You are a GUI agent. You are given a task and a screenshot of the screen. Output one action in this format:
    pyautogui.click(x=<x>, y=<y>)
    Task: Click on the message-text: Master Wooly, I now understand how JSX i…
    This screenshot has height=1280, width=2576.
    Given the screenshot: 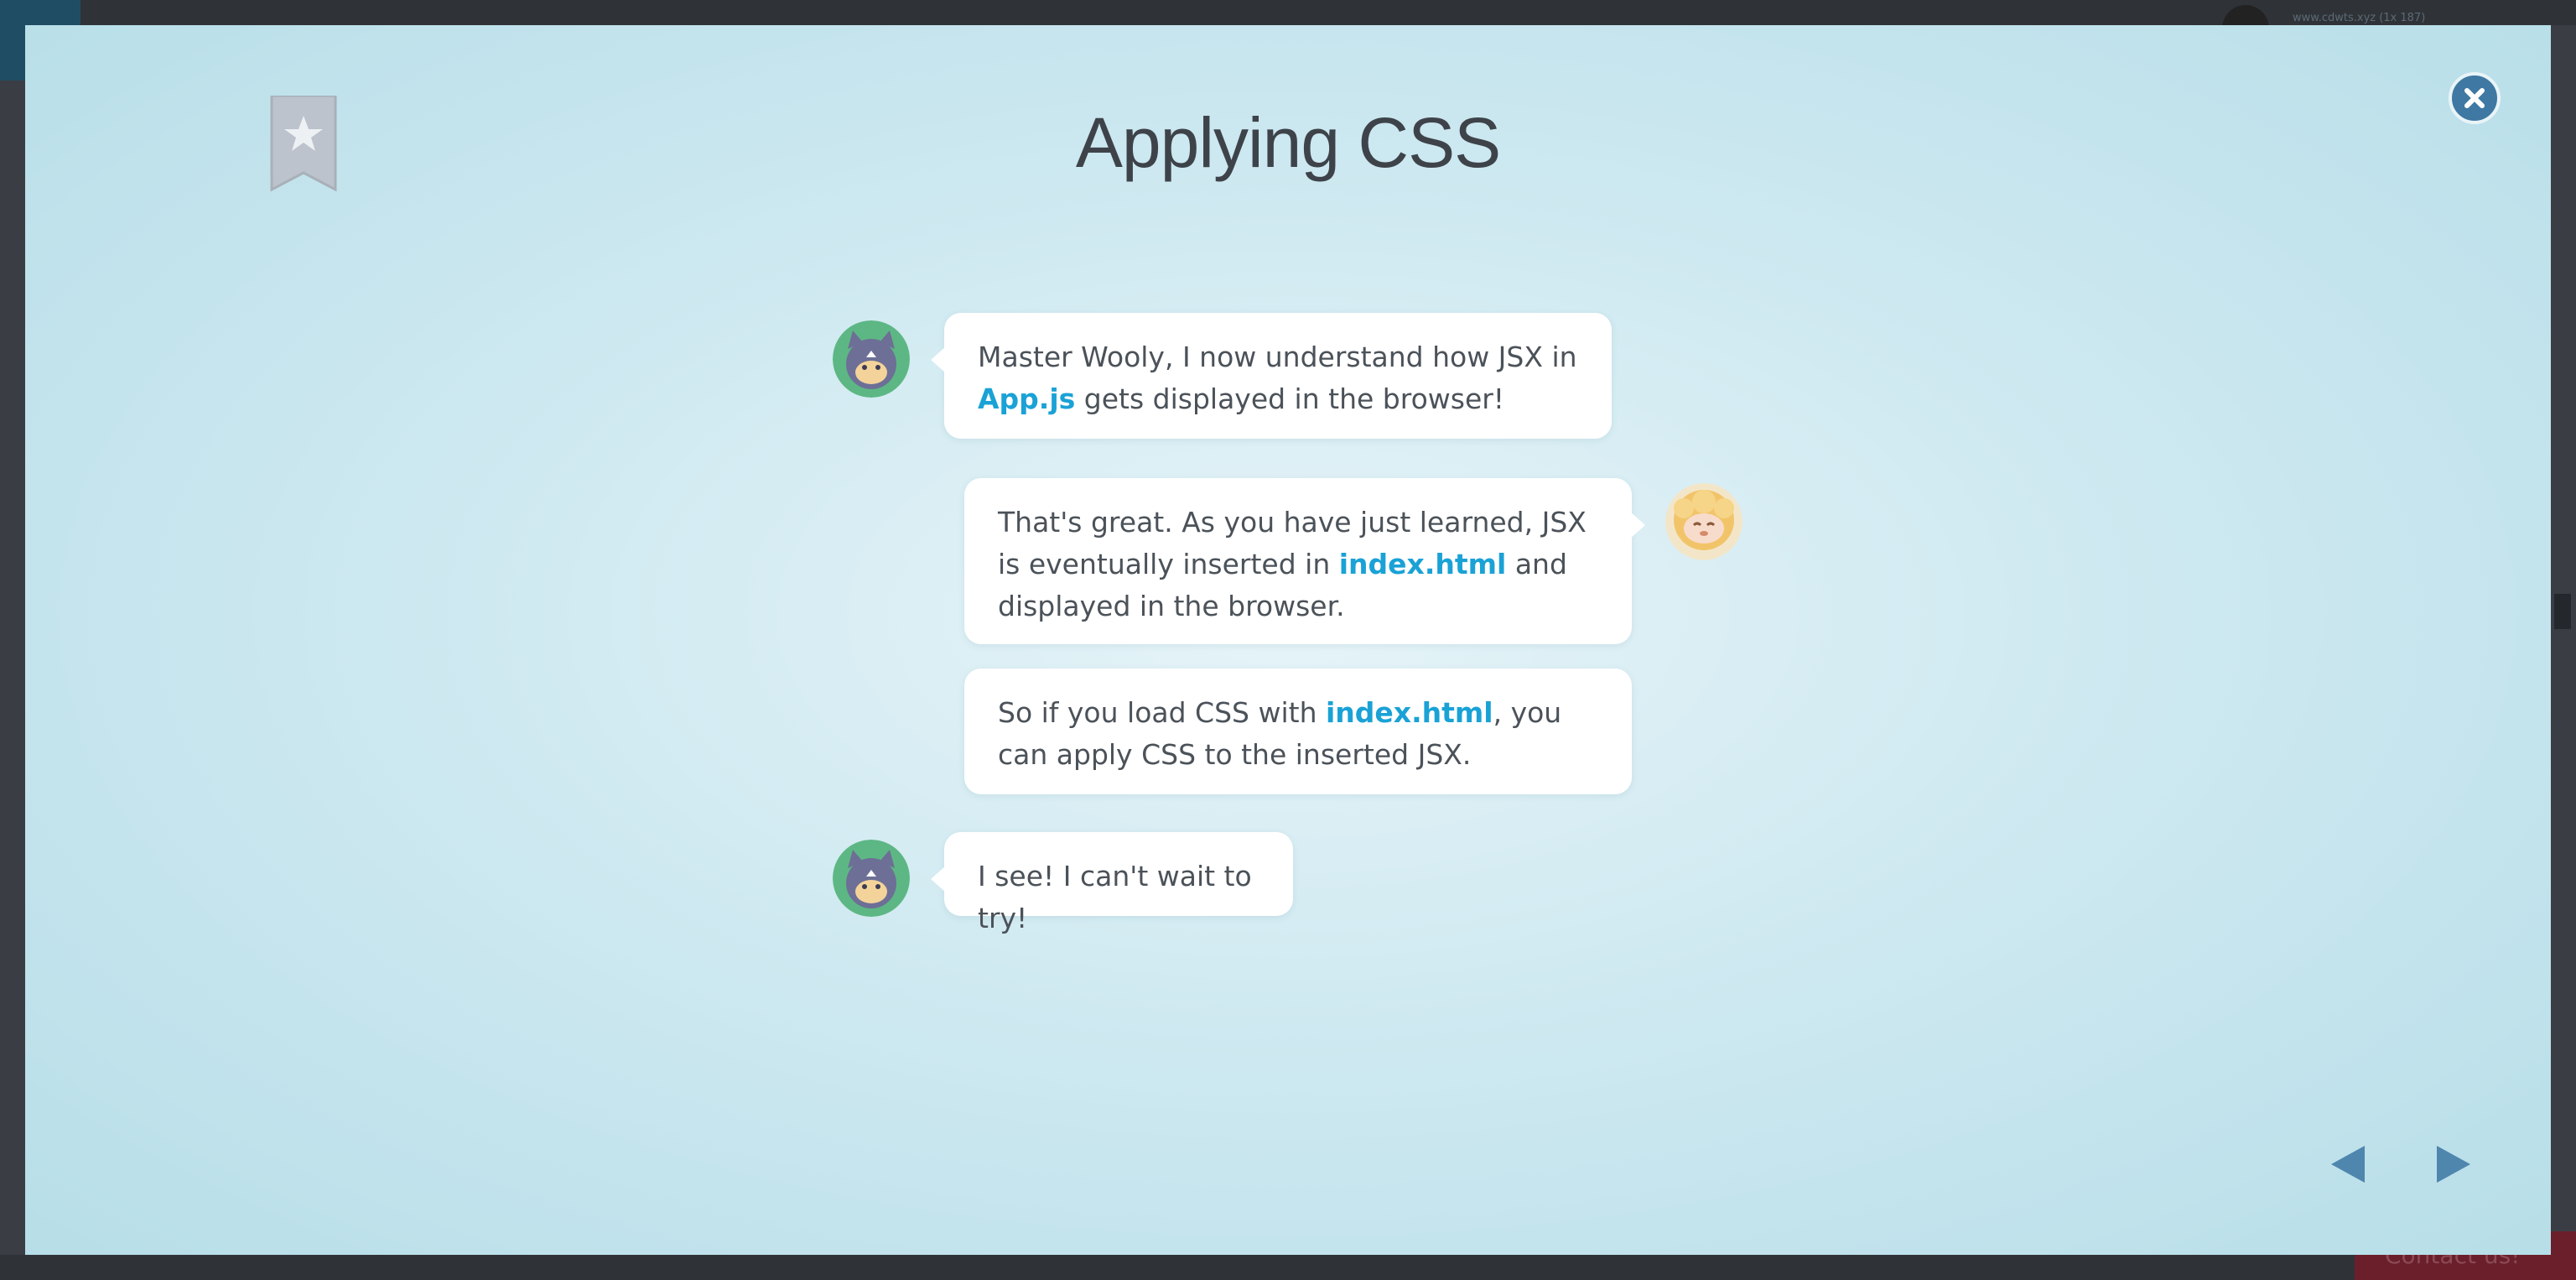 What is the action you would take?
    pyautogui.click(x=1277, y=357)
    